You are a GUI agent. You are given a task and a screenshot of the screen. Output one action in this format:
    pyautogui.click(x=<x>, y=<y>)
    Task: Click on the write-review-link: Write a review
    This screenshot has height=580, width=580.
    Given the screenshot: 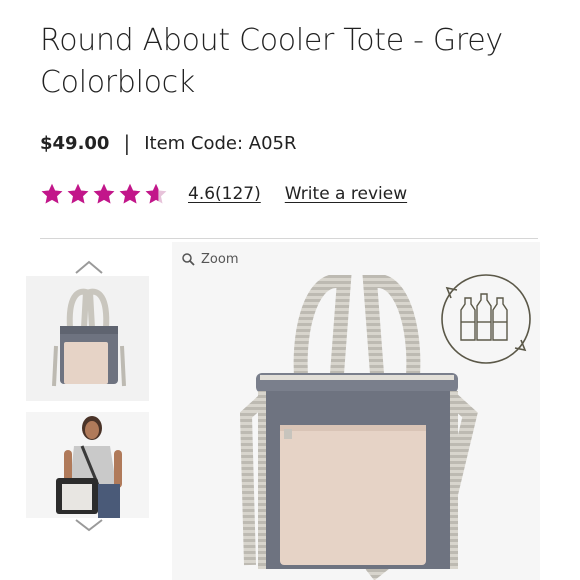 What is the action you would take?
    pyautogui.click(x=346, y=194)
    